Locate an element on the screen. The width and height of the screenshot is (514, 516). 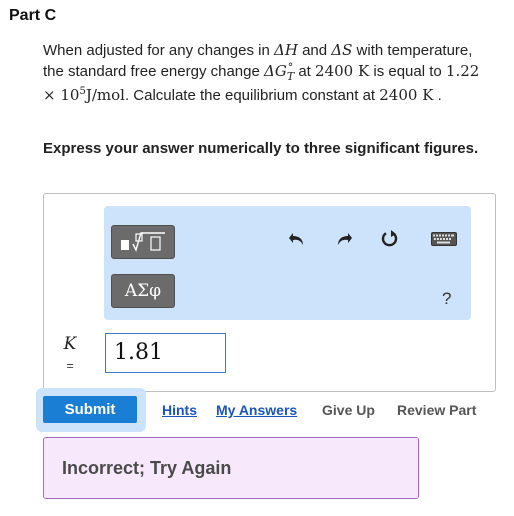
fraction-root-template-icon is located at coordinates (143, 242).